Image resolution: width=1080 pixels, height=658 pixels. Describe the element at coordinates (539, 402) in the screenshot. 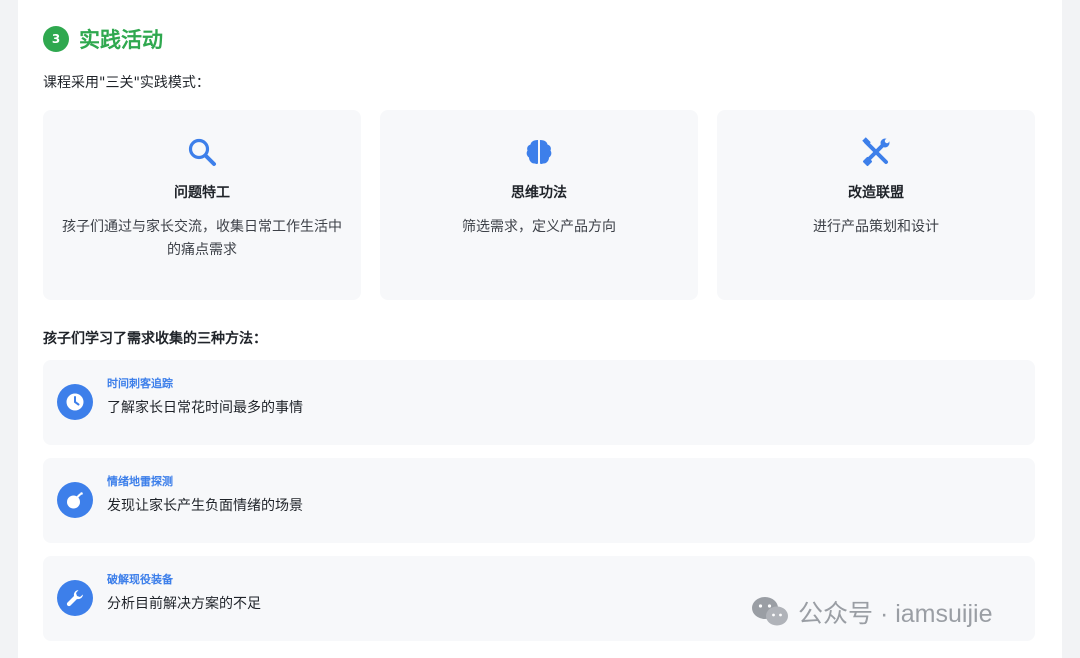

I see `method-item-time: 时间刺客追踪 了解家长日常花时间最多的事情` at that location.